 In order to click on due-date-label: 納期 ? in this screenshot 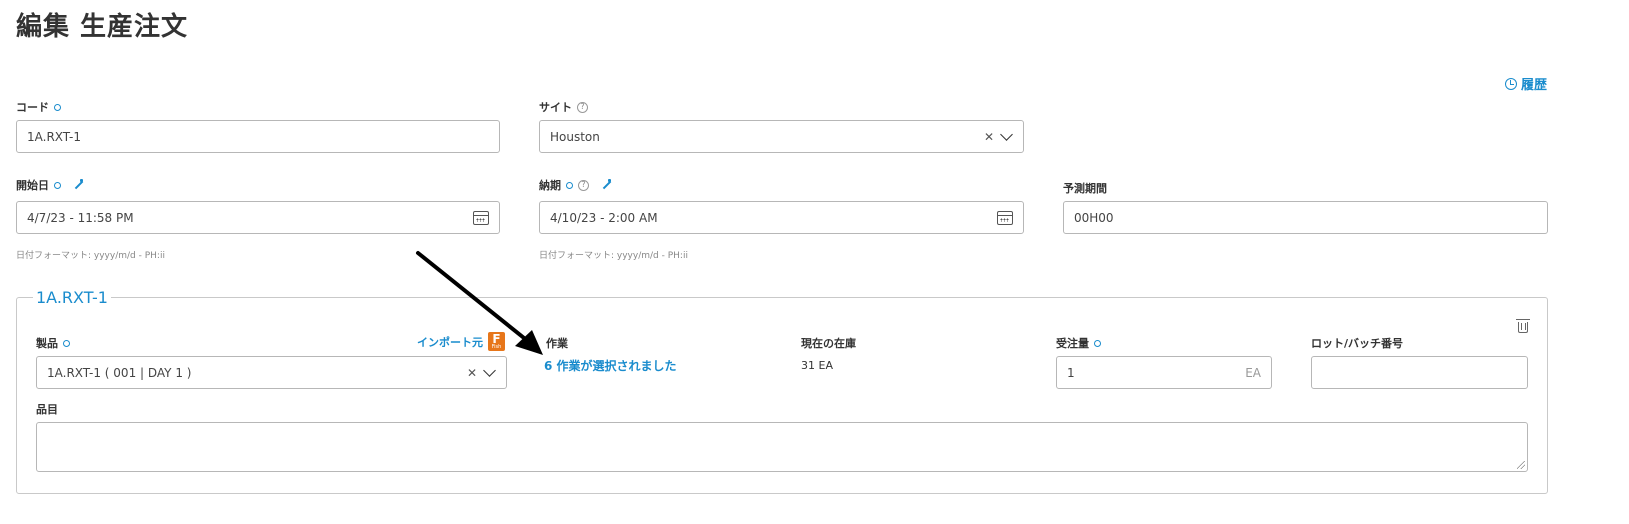, I will do `click(575, 185)`.